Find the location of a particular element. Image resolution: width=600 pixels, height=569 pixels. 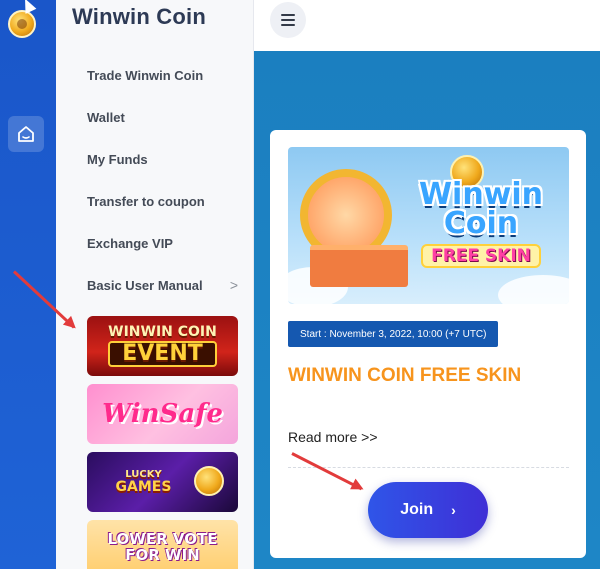

banner-line2: EVENT is located at coordinates (162, 354).